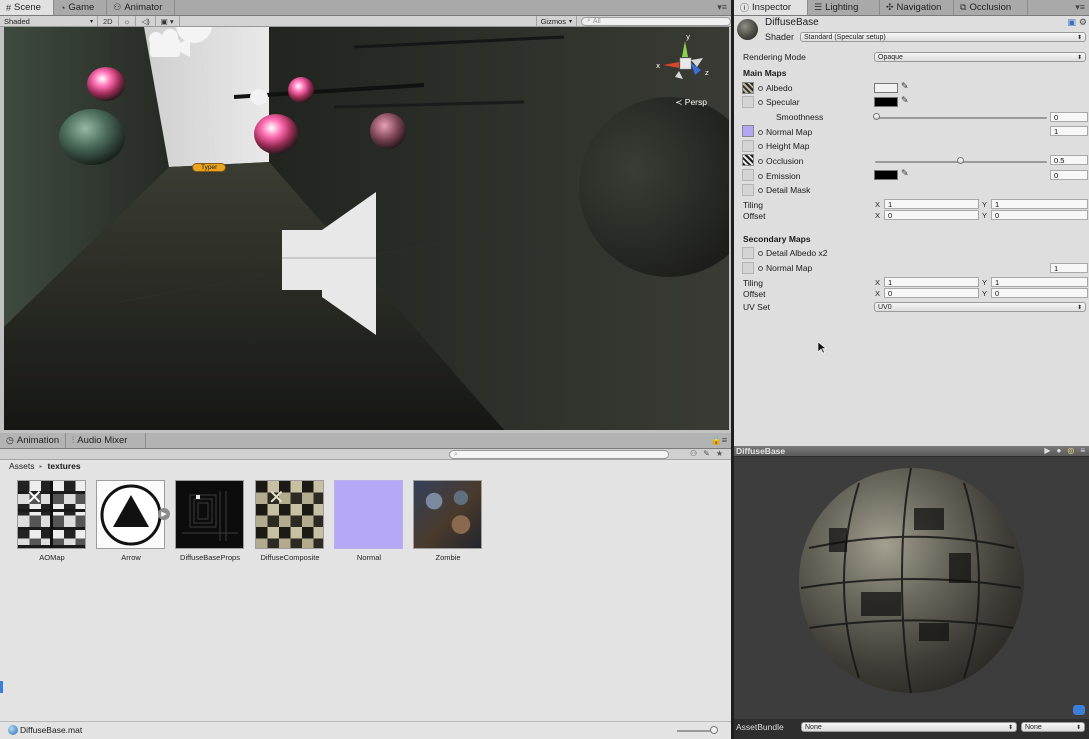 The height and width of the screenshot is (739, 1089). What do you see at coordinates (1079, 710) in the screenshot?
I see `asset-labels-icon` at bounding box center [1079, 710].